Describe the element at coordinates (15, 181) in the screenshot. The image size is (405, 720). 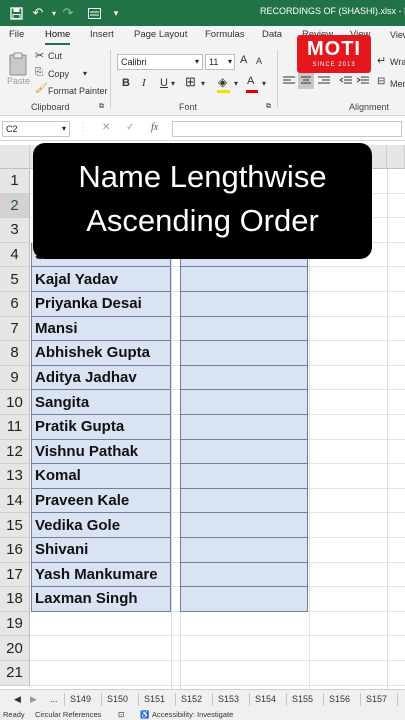
I see `row-header: 1` at that location.